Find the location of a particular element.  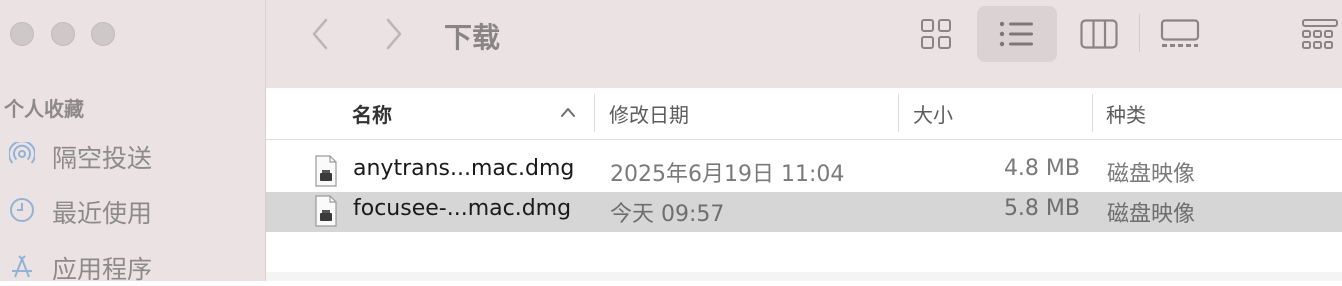

file-row-selected: focusee-...mac.dmg 今天 09:57 5.8 MB 磁盘映像 is located at coordinates (804, 212).